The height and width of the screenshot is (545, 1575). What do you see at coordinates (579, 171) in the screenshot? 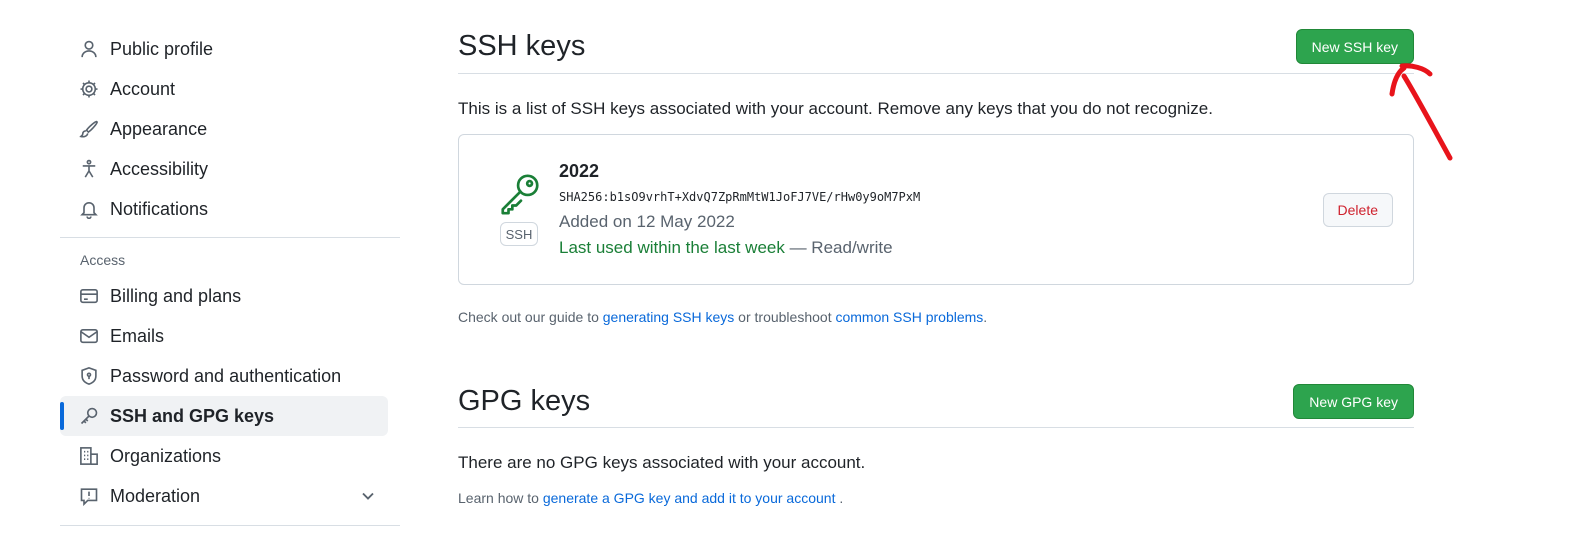
I see `ssh-key-title: 2022` at bounding box center [579, 171].